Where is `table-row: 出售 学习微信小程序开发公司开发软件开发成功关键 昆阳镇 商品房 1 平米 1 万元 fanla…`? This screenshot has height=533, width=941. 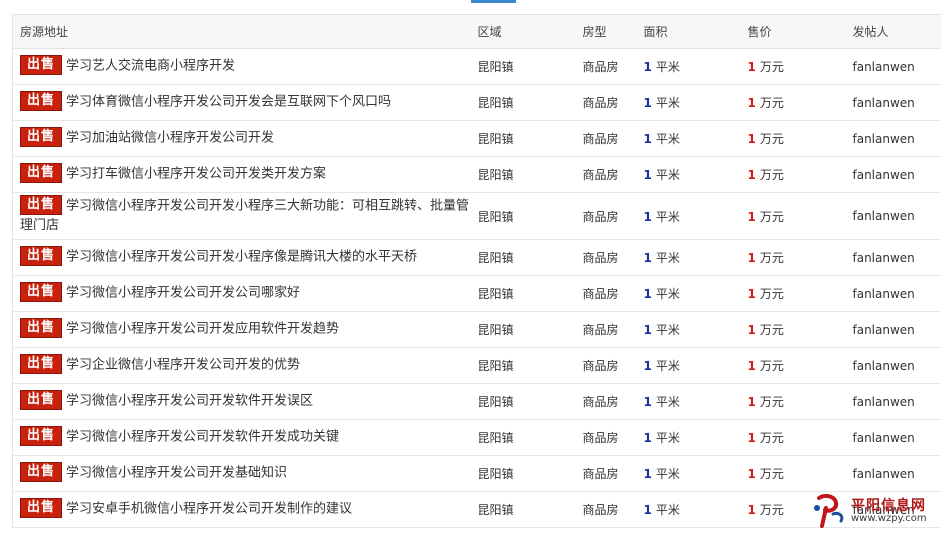
table-row: 出售 学习微信小程序开发公司开发软件开发成功关键 昆阳镇 商品房 1 平米 1 万元 fanla… is located at coordinates (476, 437).